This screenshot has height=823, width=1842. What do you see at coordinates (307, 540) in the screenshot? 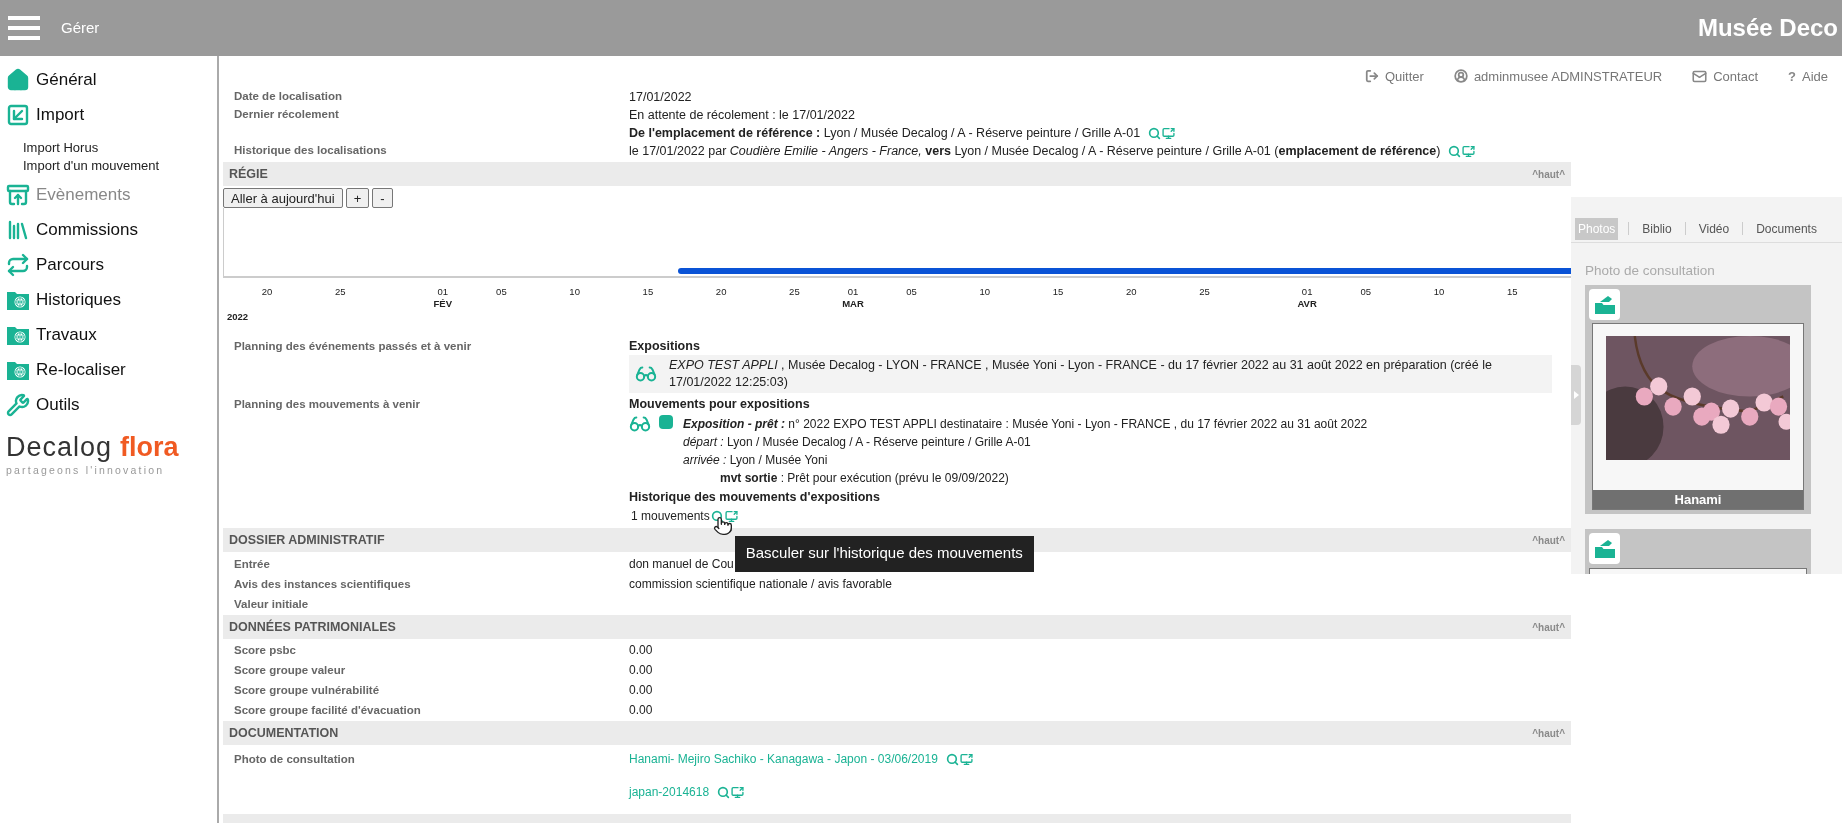
I see `section-title: DOSSIER ADMINISTRATIF` at bounding box center [307, 540].